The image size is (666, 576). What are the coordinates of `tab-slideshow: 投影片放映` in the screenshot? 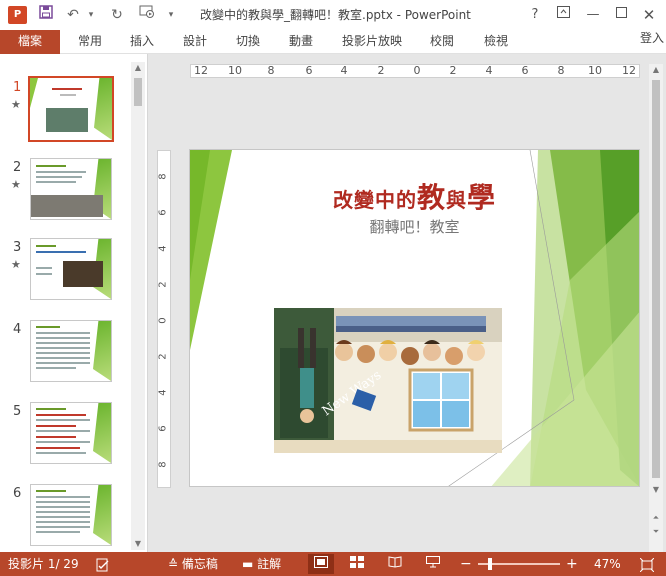 It's located at (372, 42).